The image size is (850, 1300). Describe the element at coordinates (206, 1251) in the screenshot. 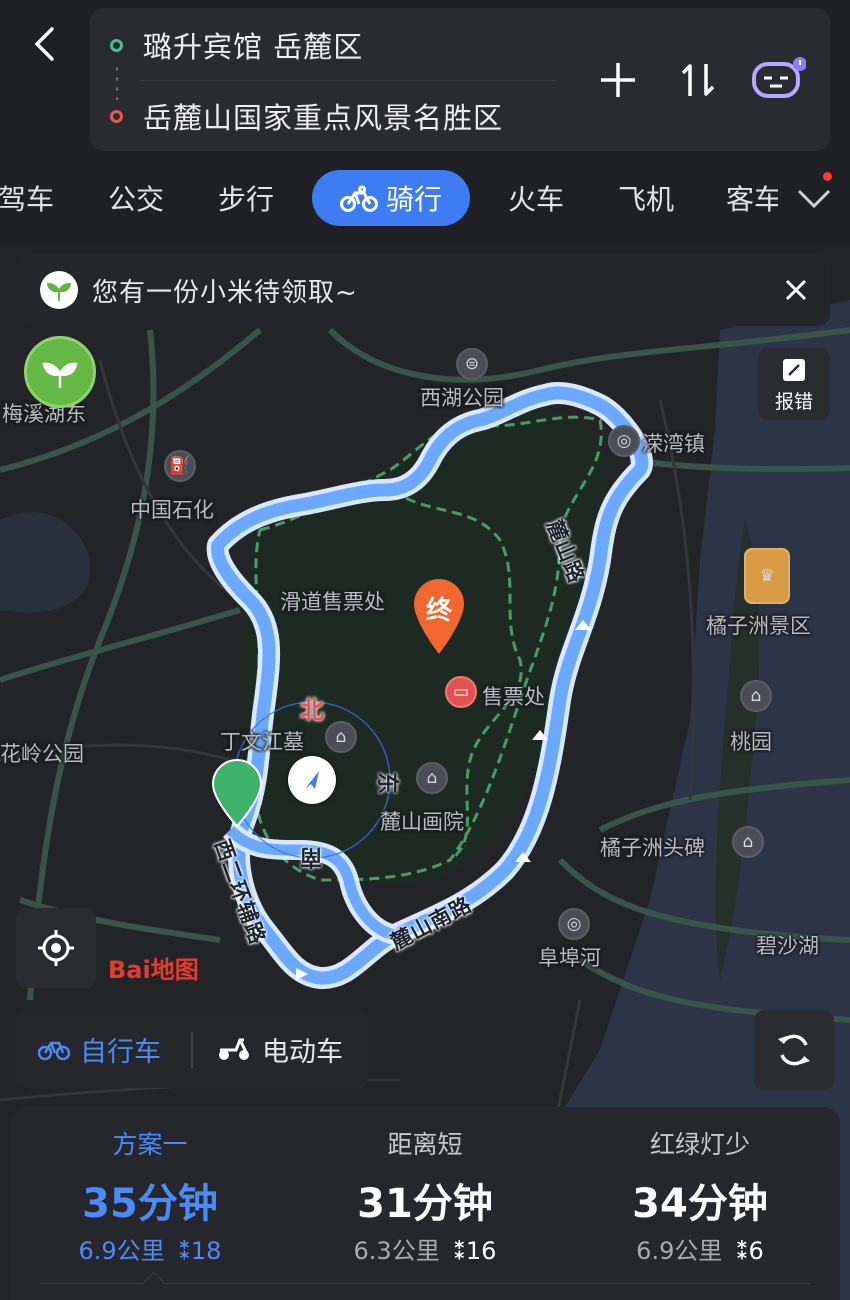

I see `plan-lights: 18` at that location.